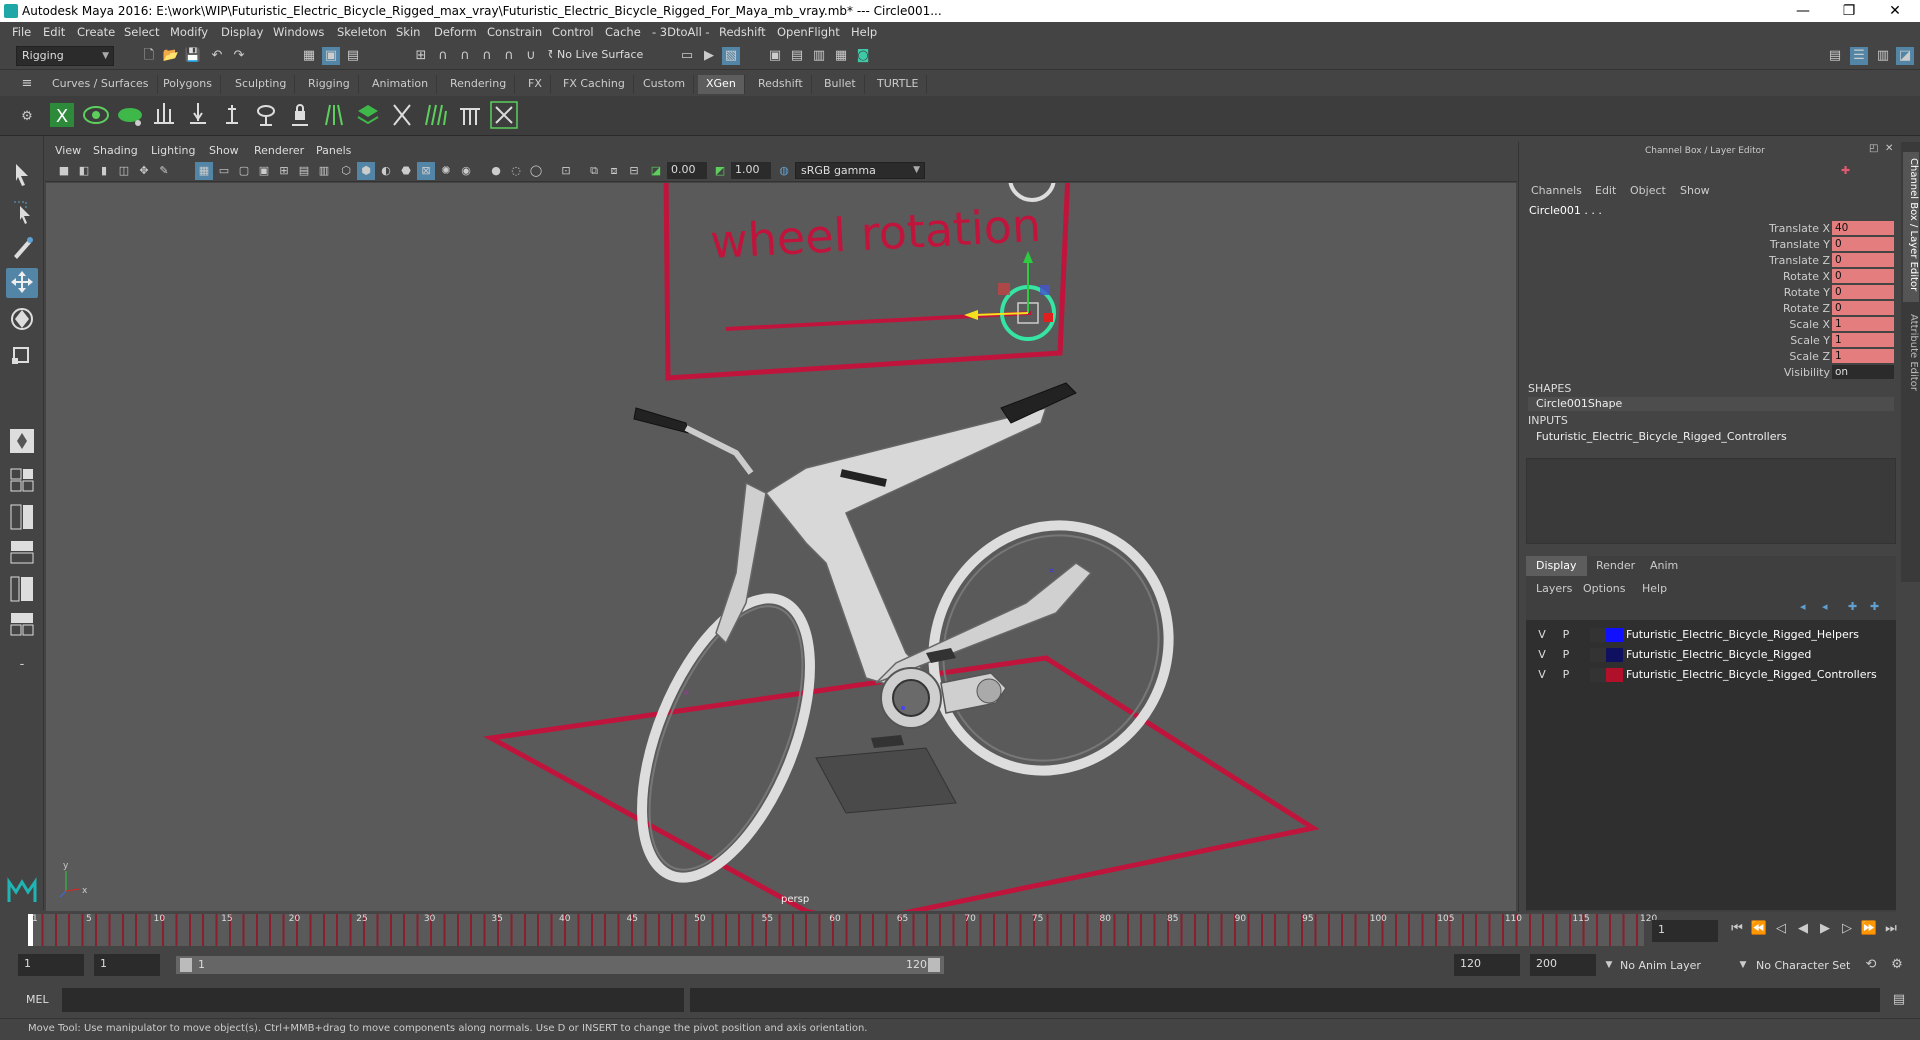 The height and width of the screenshot is (1040, 1920). I want to click on attr-rotate-z-field: 0, so click(1863, 308).